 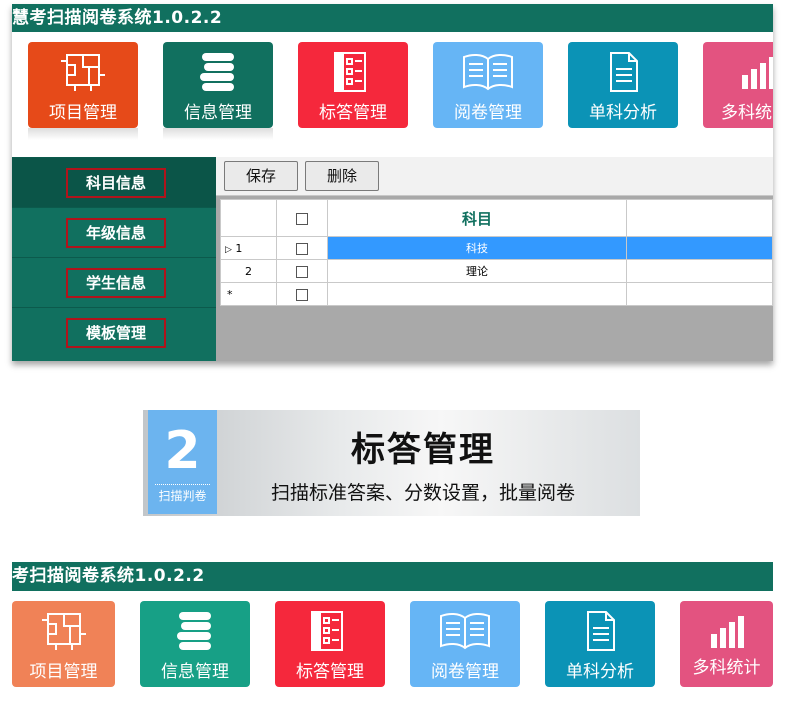 I want to click on section-banner: 2 扫描判卷 标答管理 扫描标准答案、分数设置，批量阅卷, so click(x=391, y=463).